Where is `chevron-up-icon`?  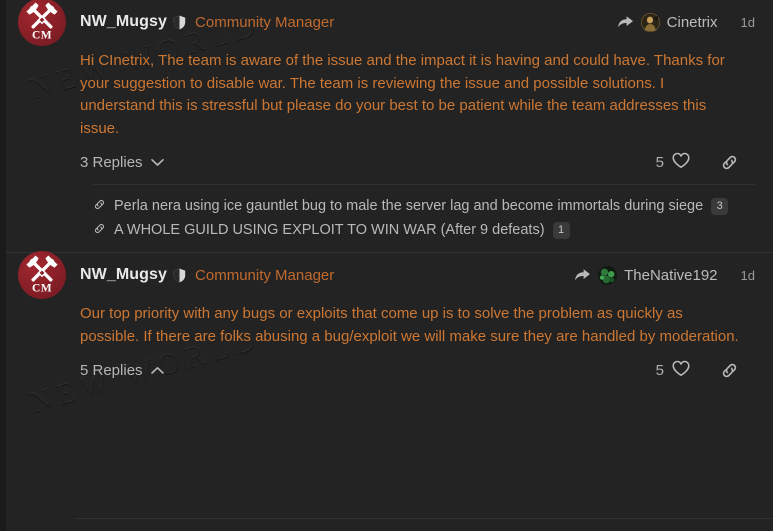
chevron-up-icon is located at coordinates (157, 370).